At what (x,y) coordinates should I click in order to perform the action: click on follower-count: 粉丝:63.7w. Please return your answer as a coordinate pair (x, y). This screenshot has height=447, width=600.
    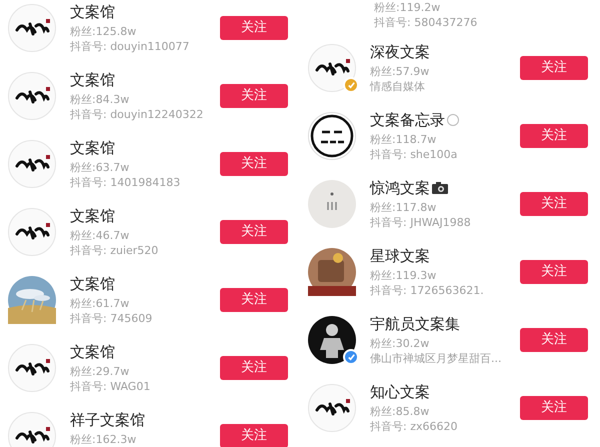
    Looking at the image, I should click on (100, 167).